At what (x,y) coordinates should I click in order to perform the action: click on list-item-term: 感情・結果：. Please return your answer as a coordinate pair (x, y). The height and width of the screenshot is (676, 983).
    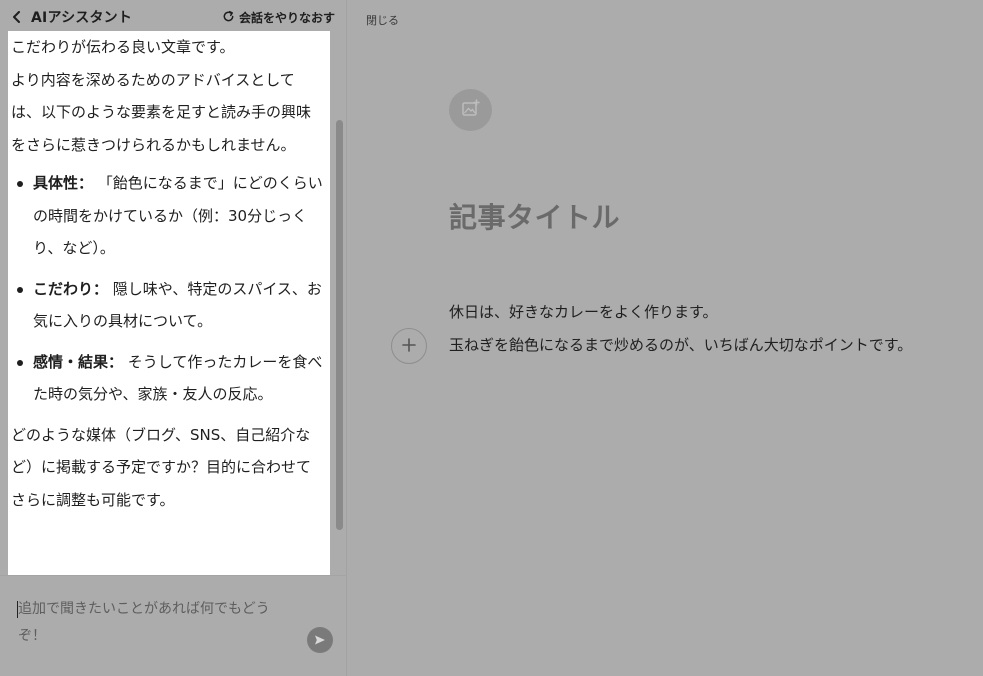
    Looking at the image, I should click on (78, 361).